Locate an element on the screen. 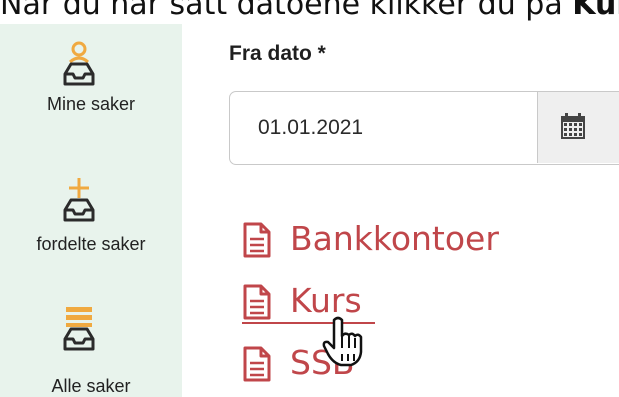 The width and height of the screenshot is (619, 397). instruction-text: Når du har satt datoene klikker du på is located at coordinates (286, 11).